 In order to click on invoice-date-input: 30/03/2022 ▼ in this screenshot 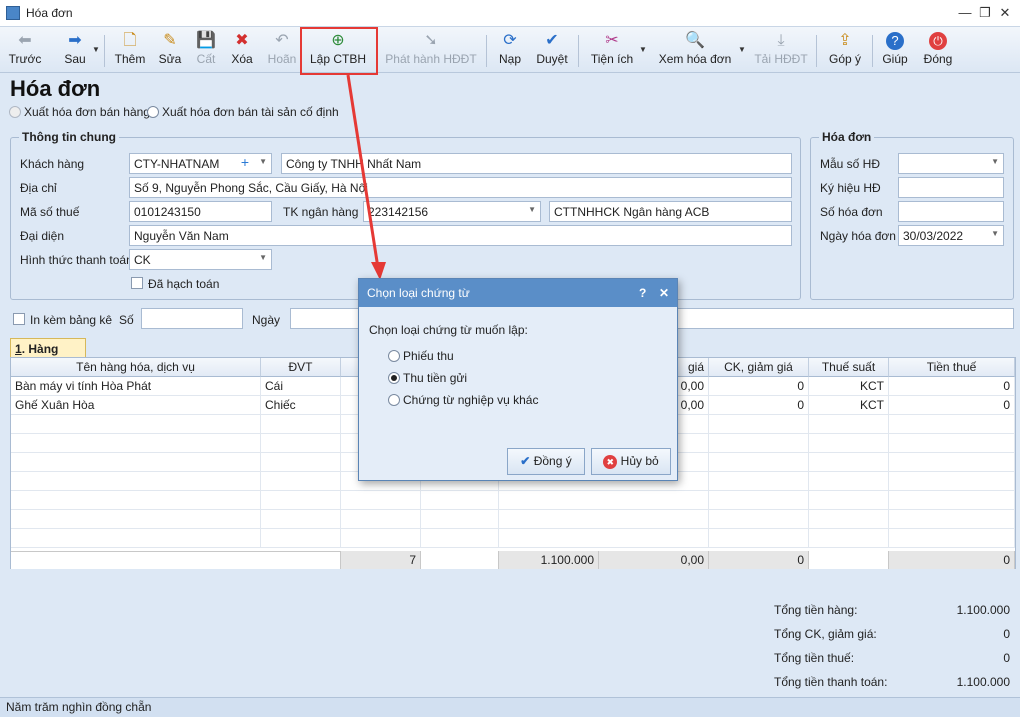, I will do `click(951, 235)`.